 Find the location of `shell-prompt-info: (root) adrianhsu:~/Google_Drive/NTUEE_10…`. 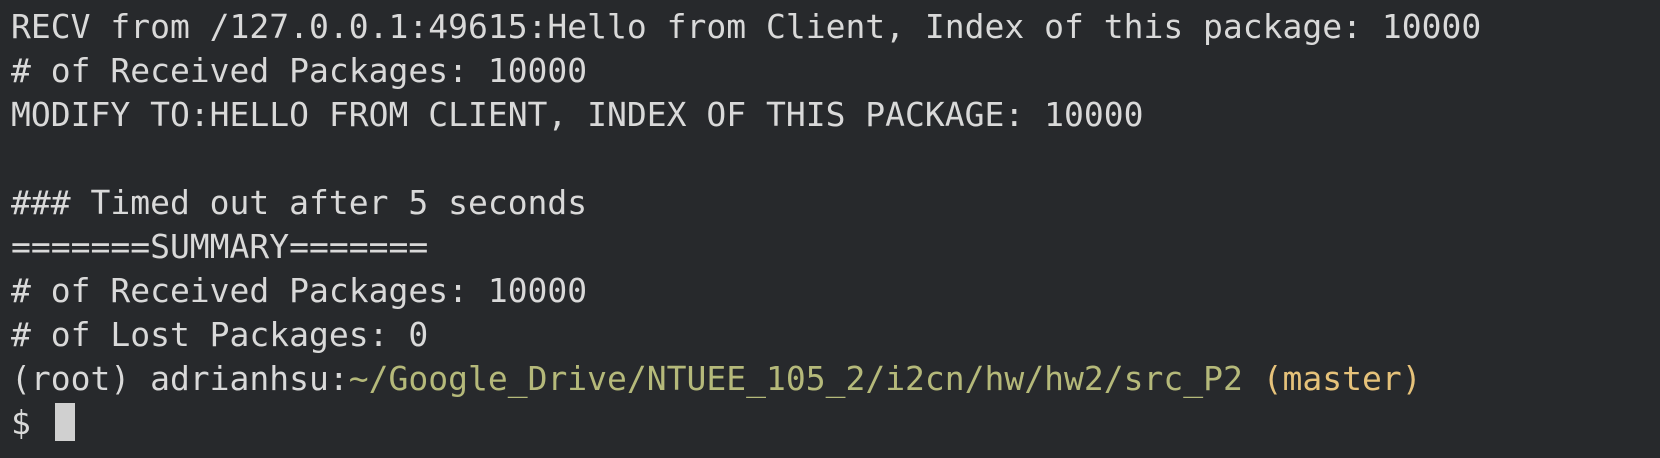

shell-prompt-info: (root) adrianhsu:~/Google_Drive/NTUEE_10… is located at coordinates (830, 379).